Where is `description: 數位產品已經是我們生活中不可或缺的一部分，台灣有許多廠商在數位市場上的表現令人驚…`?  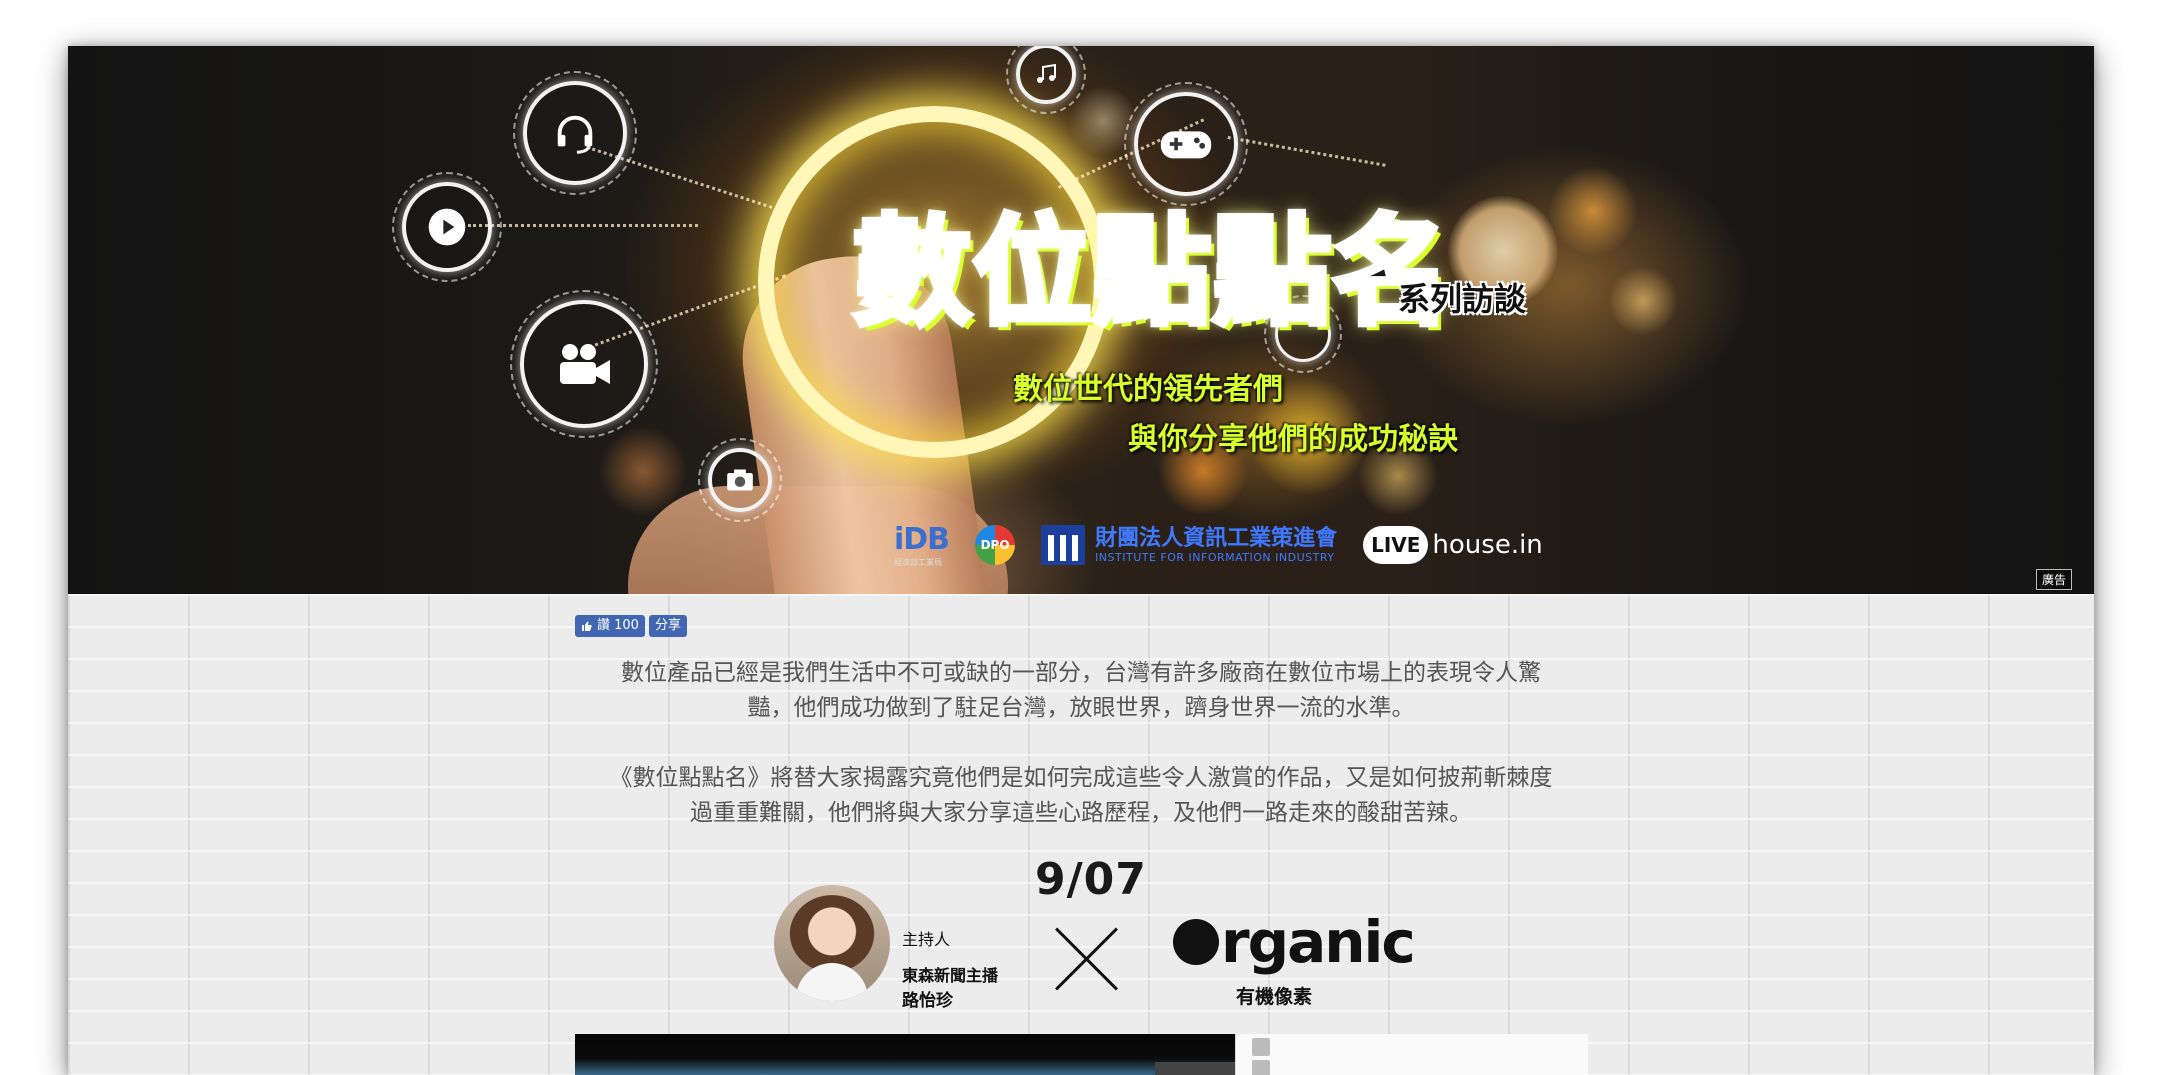 description: 數位產品已經是我們生活中不可或缺的一部分，台灣有許多廠商在數位市場上的表現令人驚… is located at coordinates (1081, 761).